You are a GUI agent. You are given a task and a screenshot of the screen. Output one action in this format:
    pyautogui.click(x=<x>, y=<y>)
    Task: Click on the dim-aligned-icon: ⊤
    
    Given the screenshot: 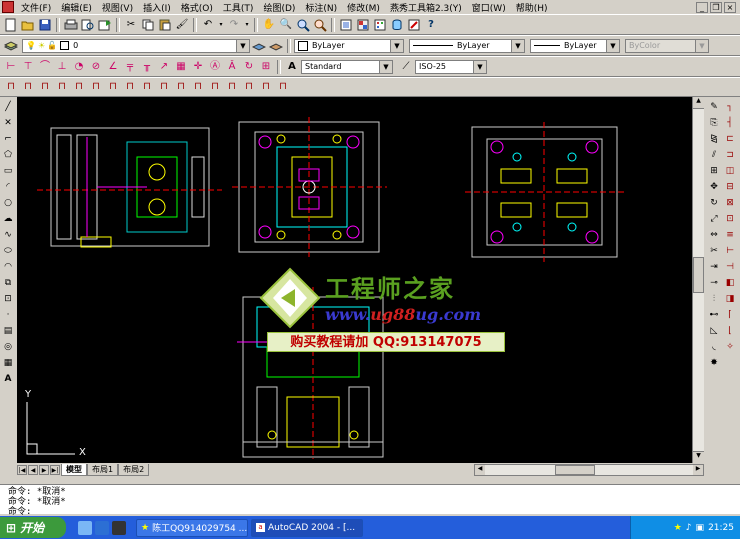 What is the action you would take?
    pyautogui.click(x=28, y=67)
    